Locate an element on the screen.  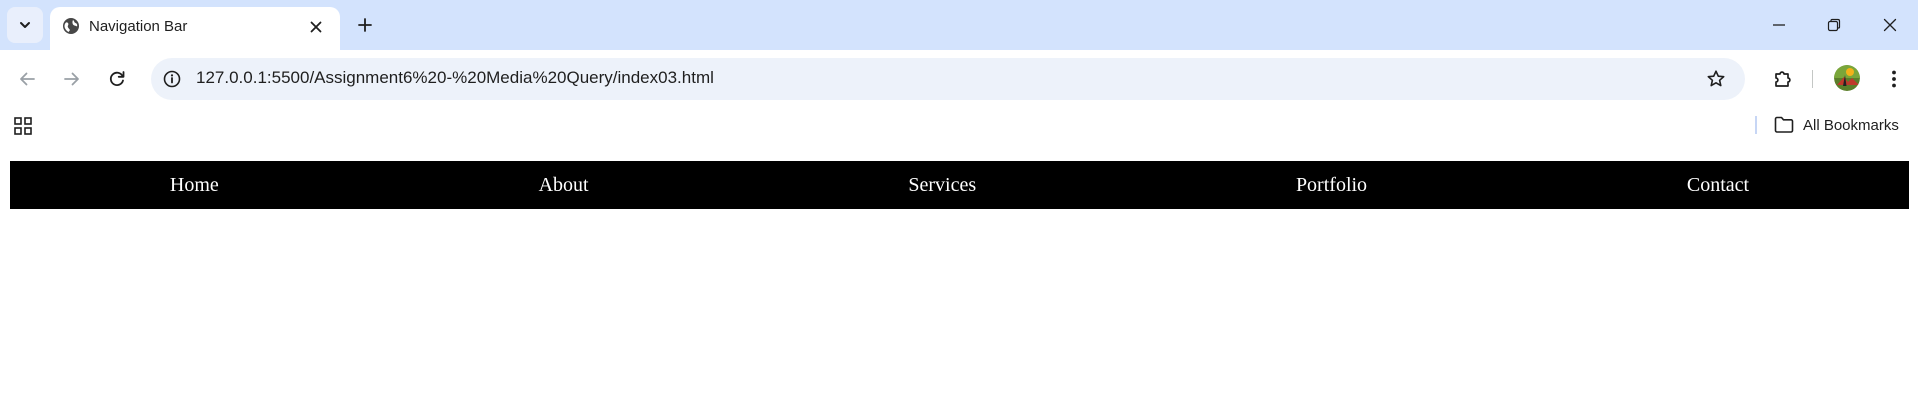
nav-link-portfolio: Portfolio is located at coordinates (1331, 185).